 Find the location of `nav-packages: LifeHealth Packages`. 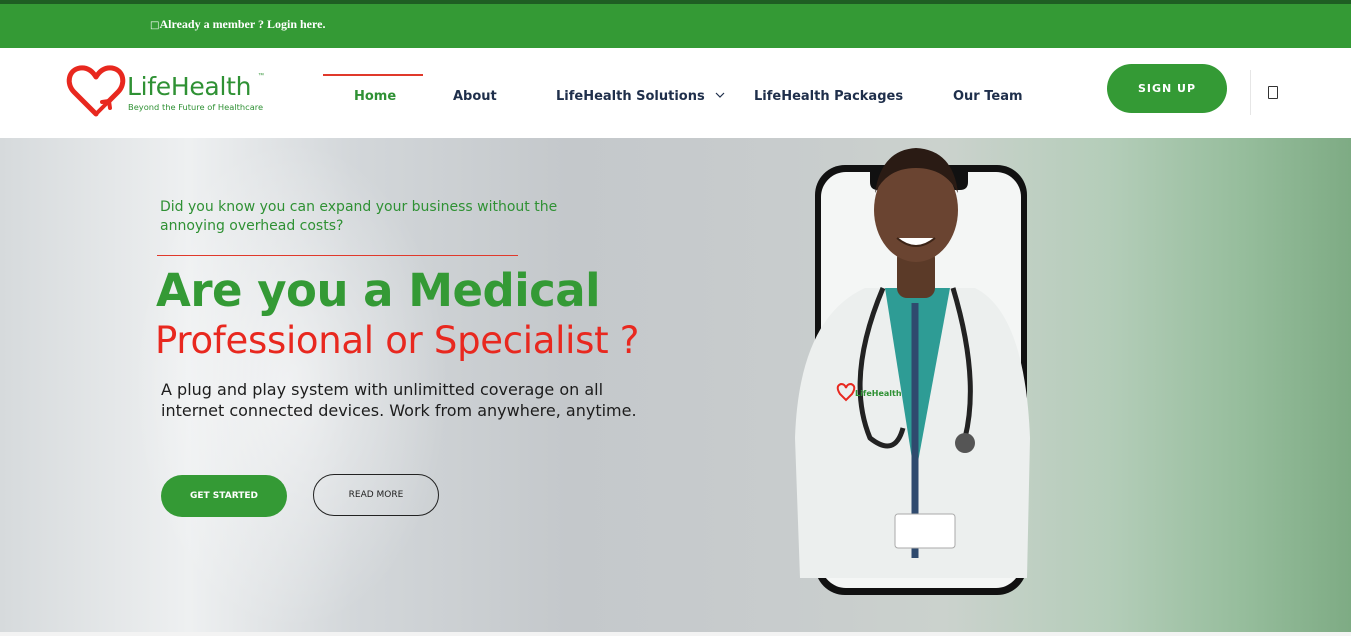

nav-packages: LifeHealth Packages is located at coordinates (828, 96).